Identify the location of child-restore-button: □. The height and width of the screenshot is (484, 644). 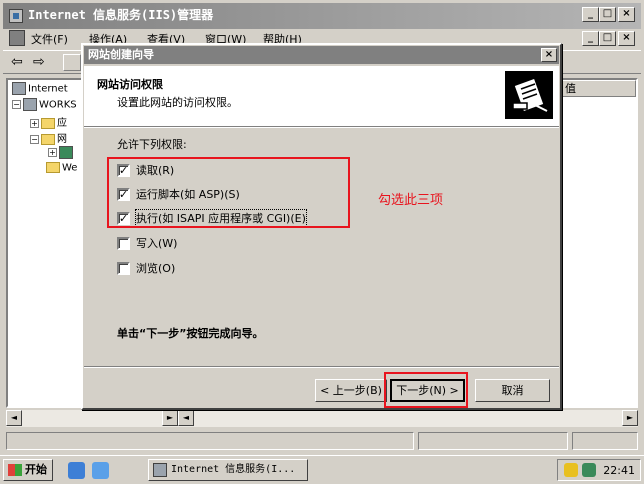
(607, 38).